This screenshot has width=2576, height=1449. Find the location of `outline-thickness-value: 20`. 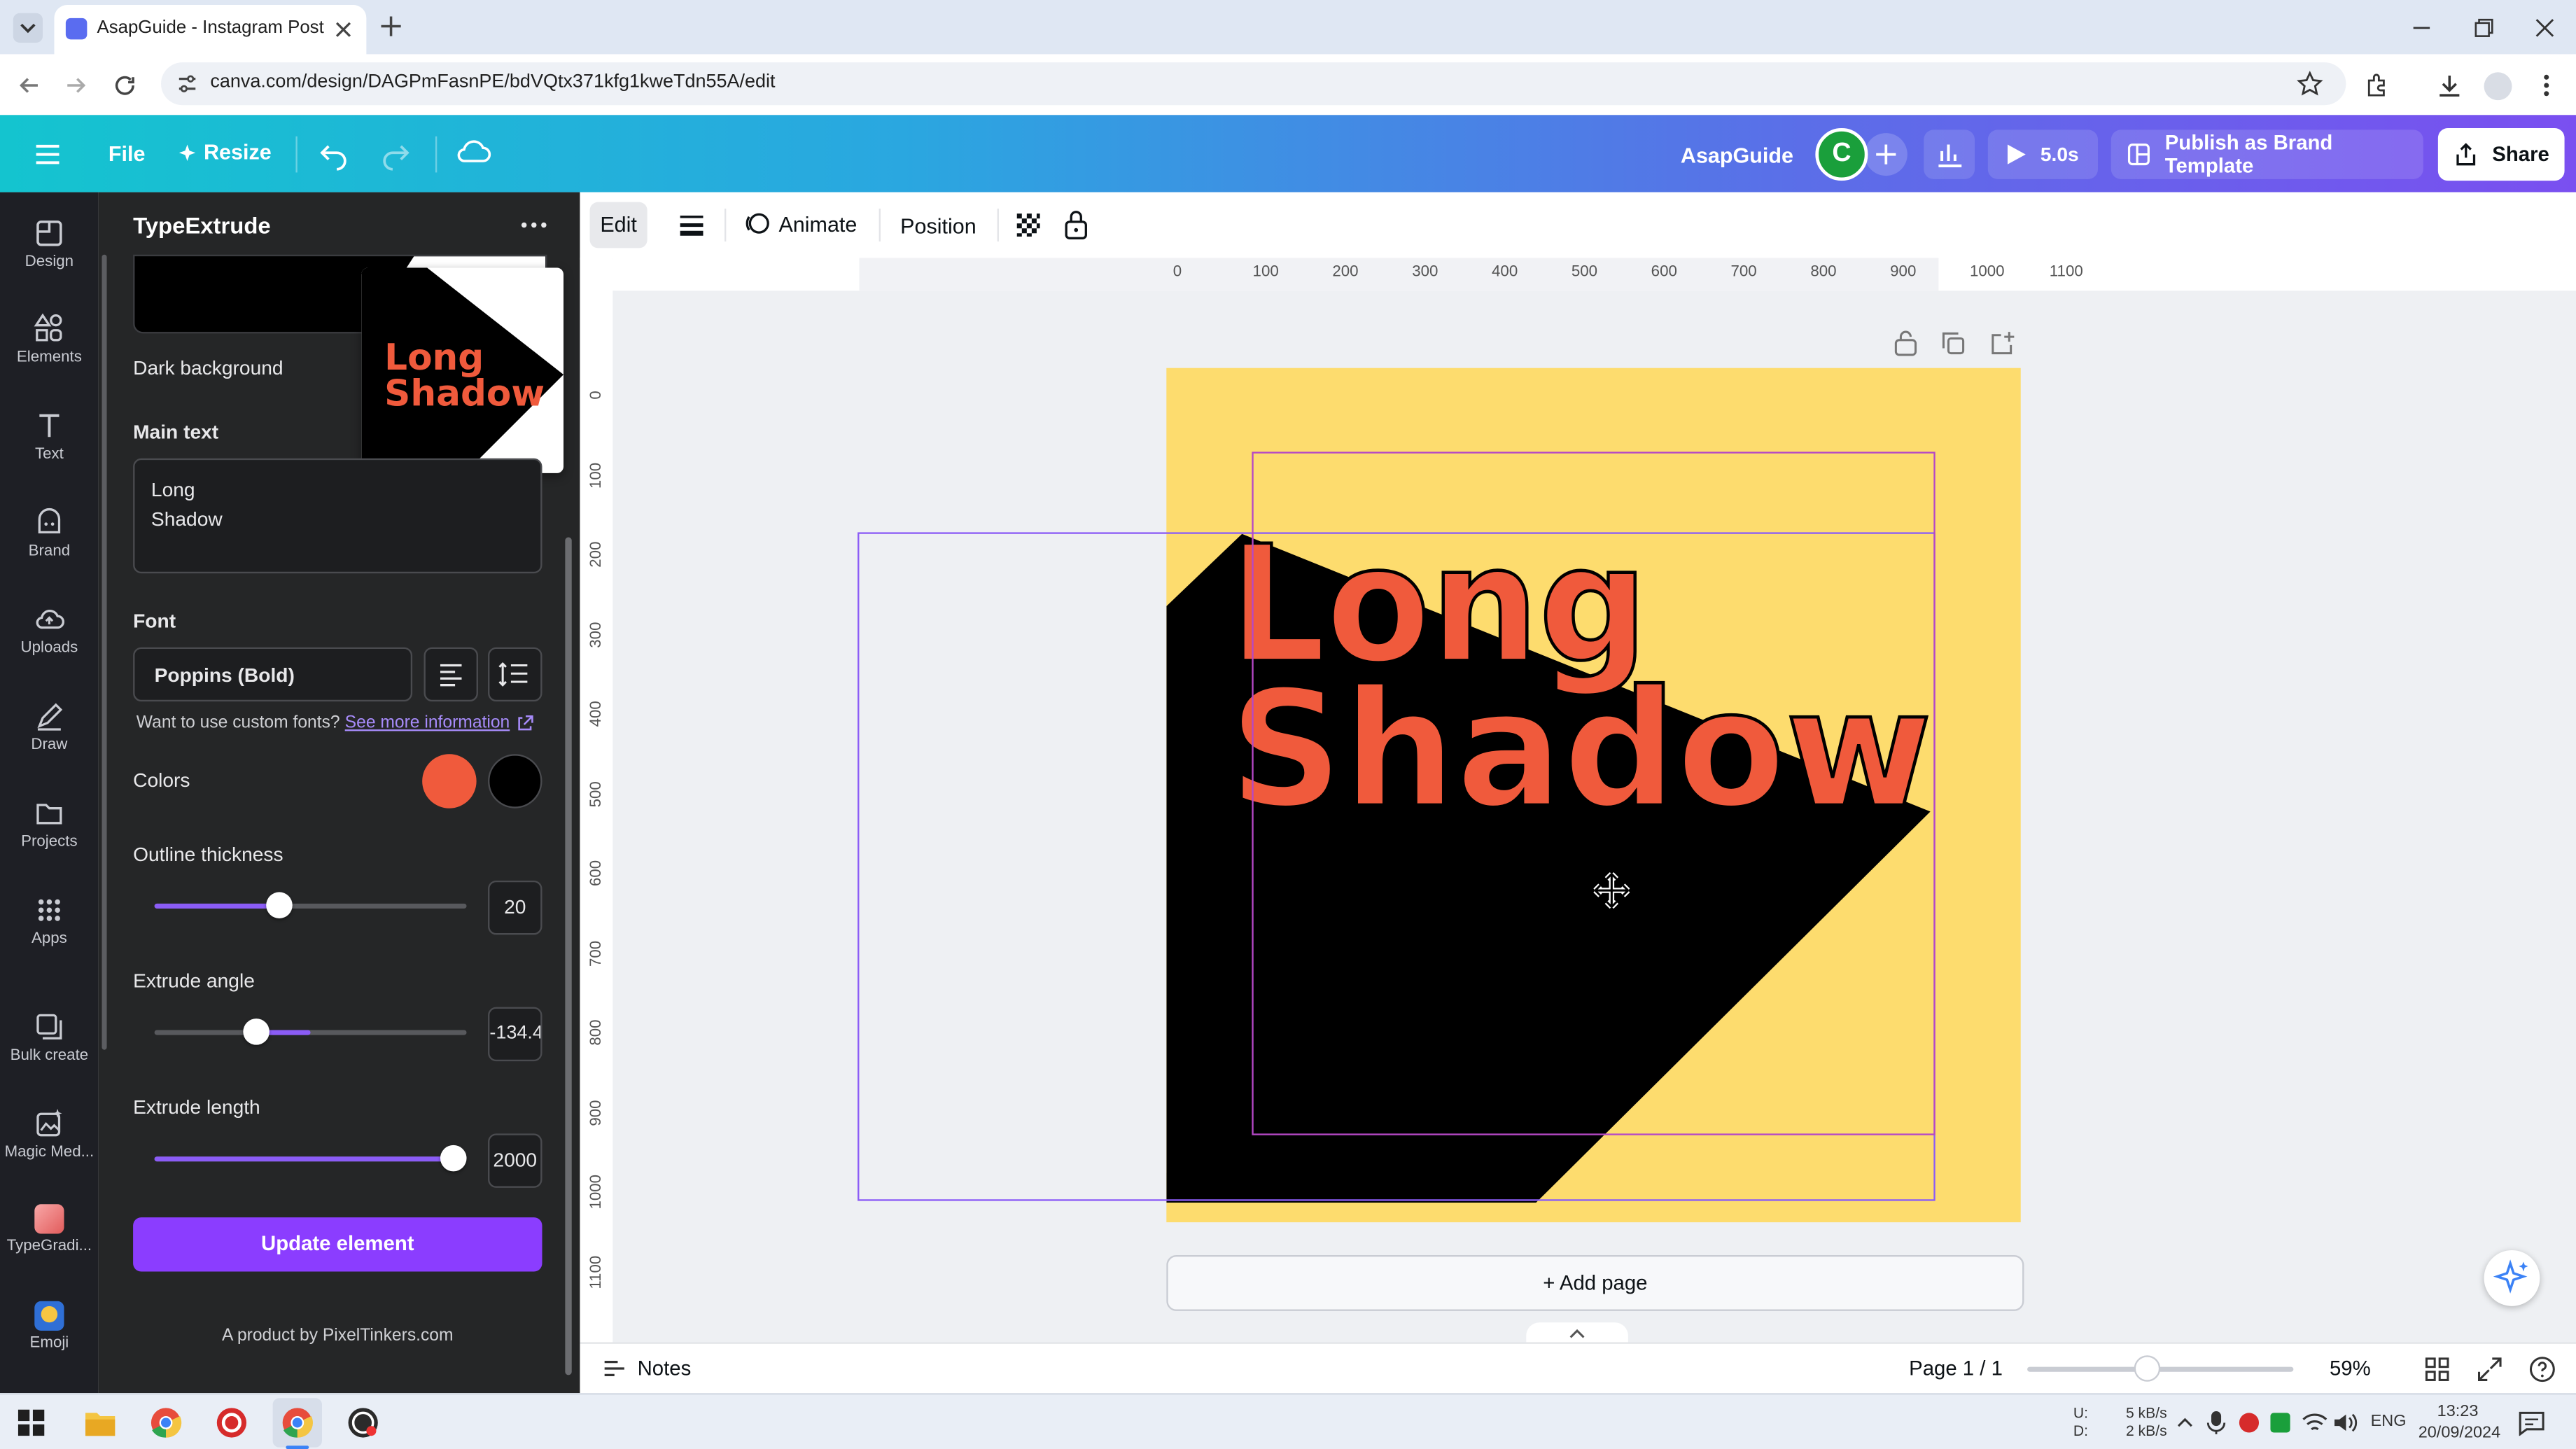

outline-thickness-value: 20 is located at coordinates (515, 907).